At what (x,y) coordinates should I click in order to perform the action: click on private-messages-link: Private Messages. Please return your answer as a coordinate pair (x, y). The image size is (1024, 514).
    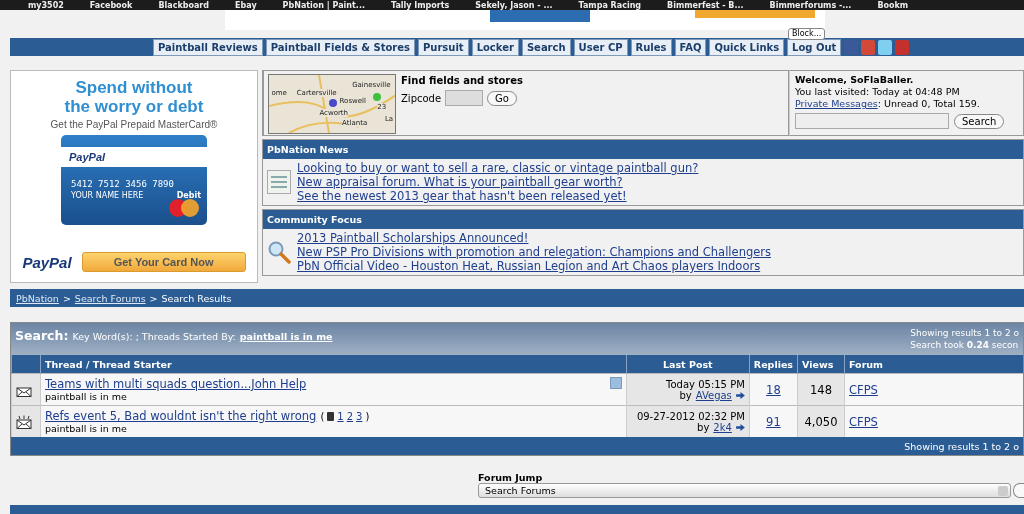
    Looking at the image, I should click on (836, 103).